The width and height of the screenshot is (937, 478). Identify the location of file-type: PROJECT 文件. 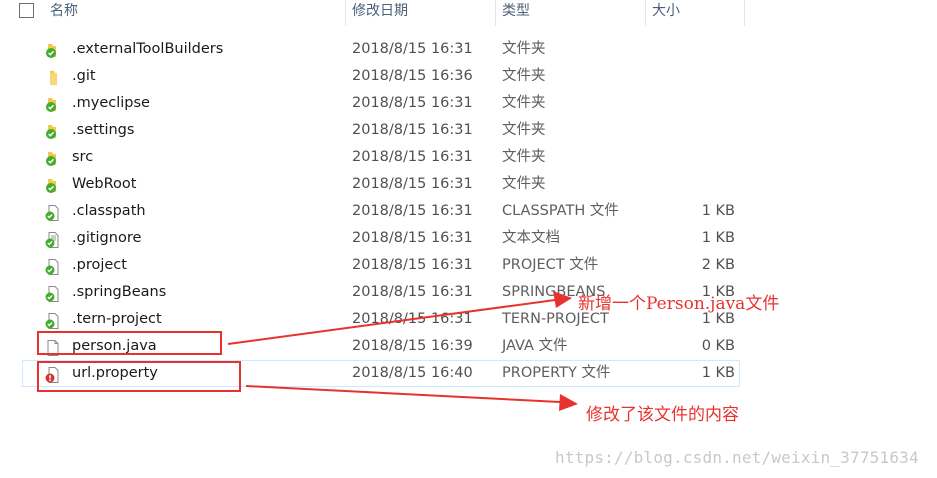
(550, 265).